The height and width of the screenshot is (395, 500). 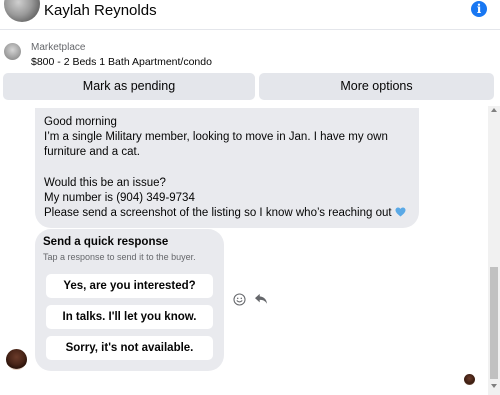 What do you see at coordinates (100, 10) in the screenshot?
I see `contact-name: Kaylah Reynolds` at bounding box center [100, 10].